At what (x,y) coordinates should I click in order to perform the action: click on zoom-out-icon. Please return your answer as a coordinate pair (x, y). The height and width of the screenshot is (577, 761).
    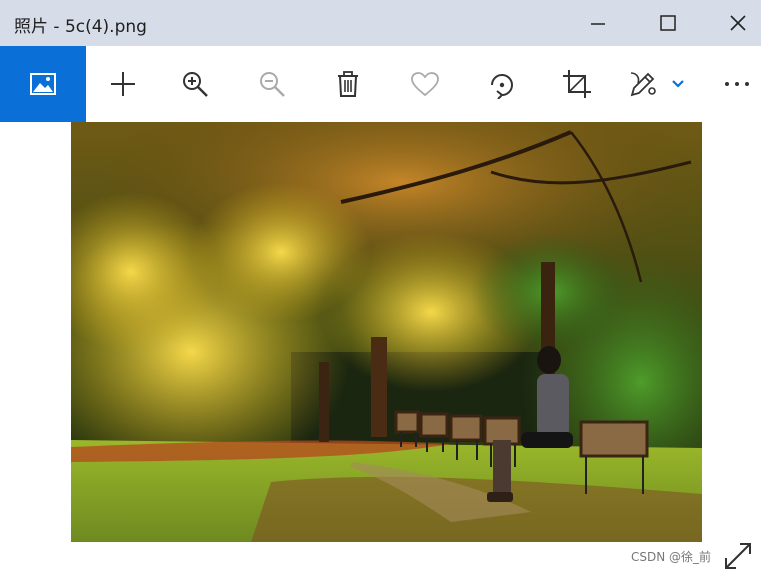
    Looking at the image, I should click on (272, 84).